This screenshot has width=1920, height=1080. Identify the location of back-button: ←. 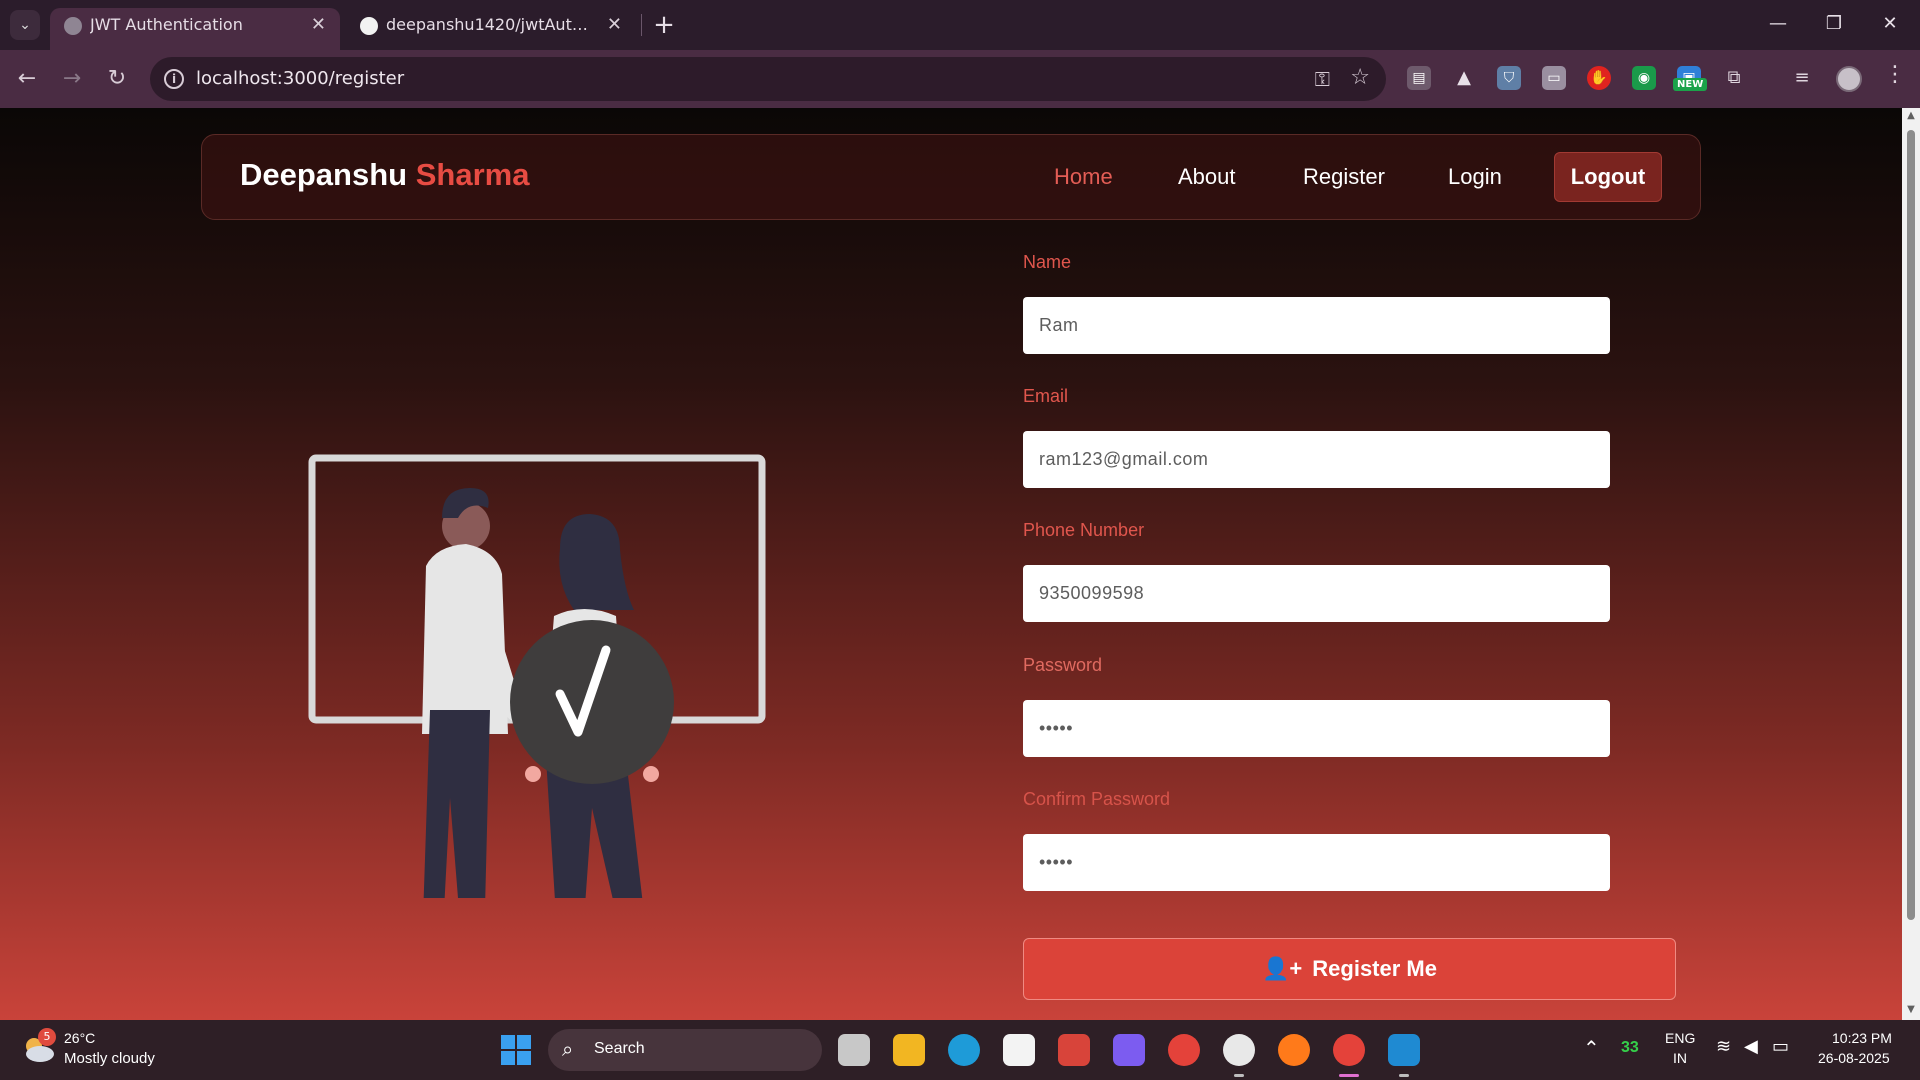
(27, 79).